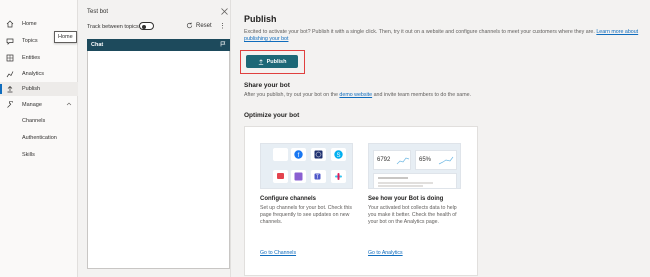 The image size is (650, 277). I want to click on optimize-title: Optimize your bot, so click(272, 115).